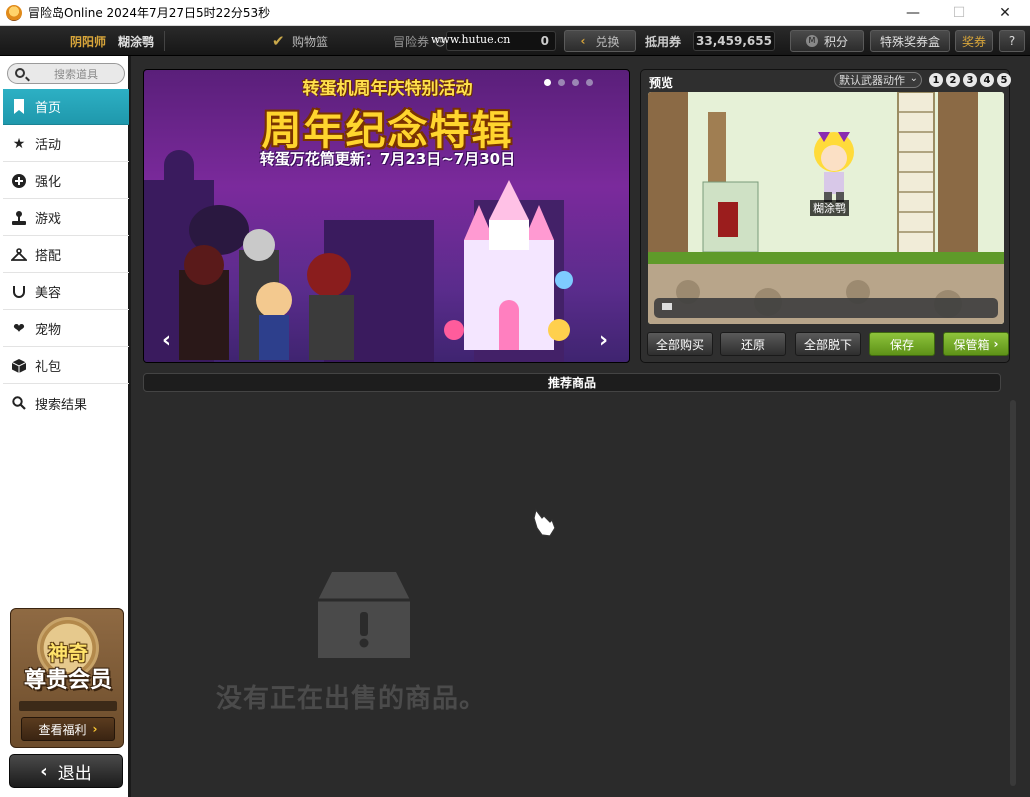 The height and width of the screenshot is (797, 1030). What do you see at coordinates (471, 39) in the screenshot?
I see `watermark: www.hutue.cn` at bounding box center [471, 39].